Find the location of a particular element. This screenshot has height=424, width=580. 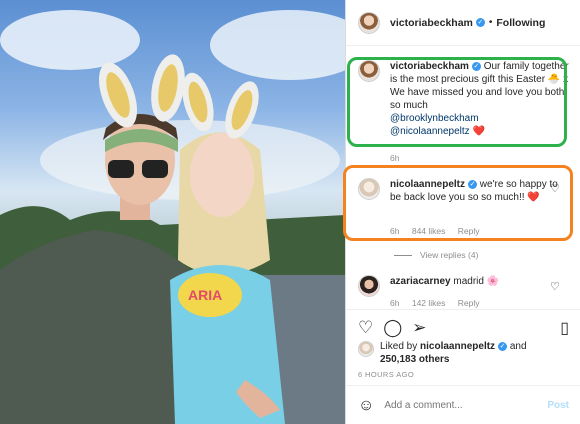

comment-text-block: azariacarney madrid 🌸 is located at coordinates (474, 286).